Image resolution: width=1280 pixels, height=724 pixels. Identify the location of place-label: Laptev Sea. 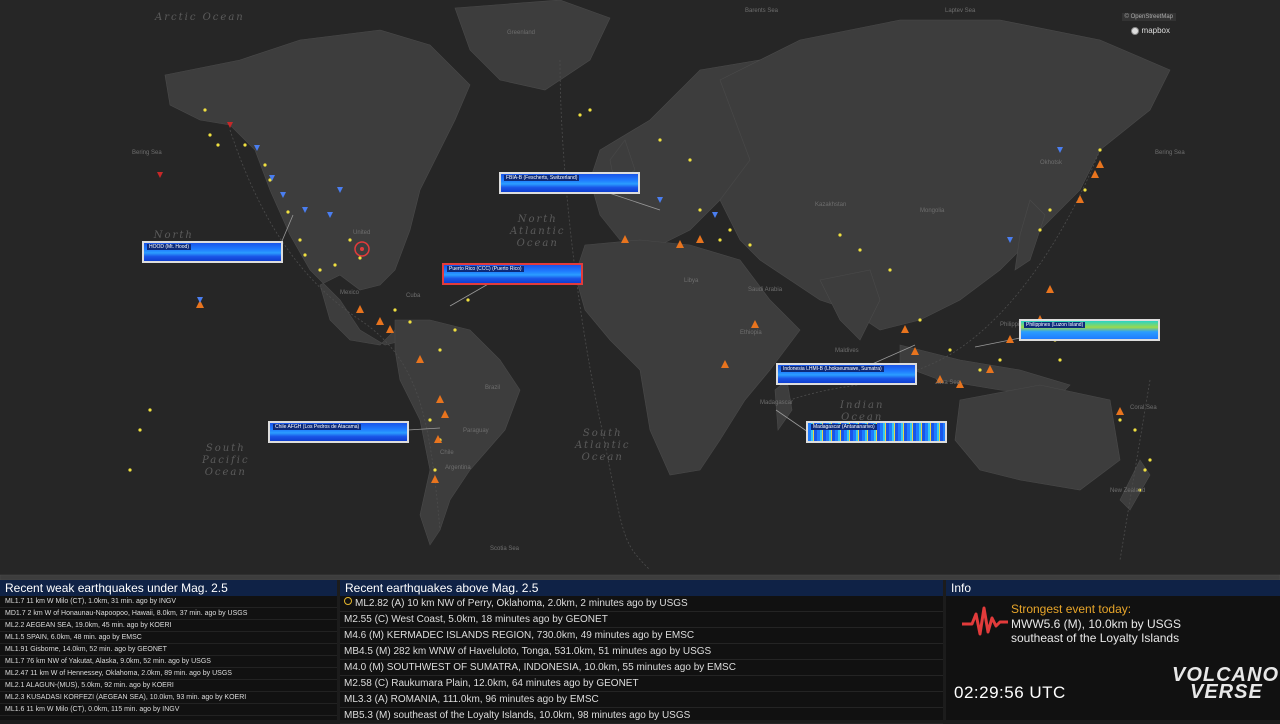
(960, 11).